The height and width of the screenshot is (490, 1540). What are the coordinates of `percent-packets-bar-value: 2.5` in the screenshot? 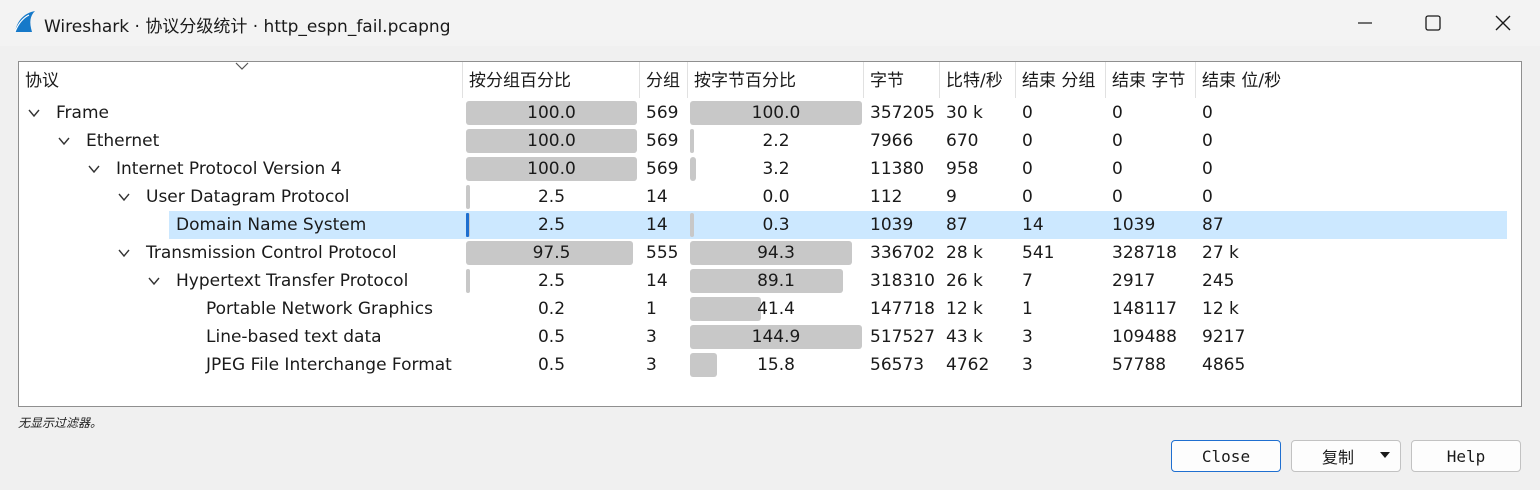 It's located at (551, 281).